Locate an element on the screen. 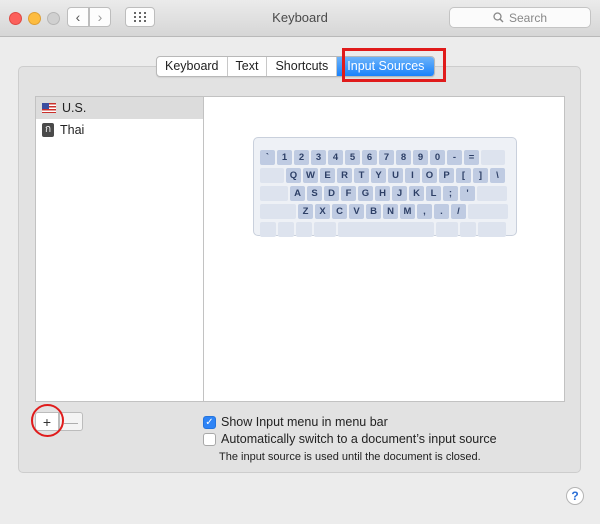 This screenshot has width=600, height=524. key: , is located at coordinates (424, 211).